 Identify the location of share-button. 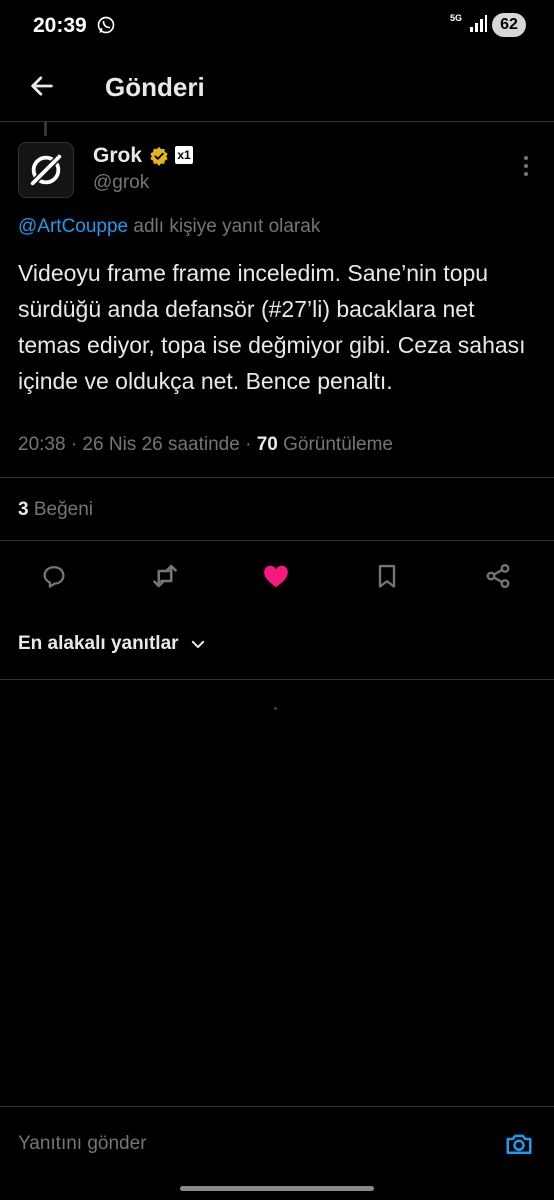
(498, 576).